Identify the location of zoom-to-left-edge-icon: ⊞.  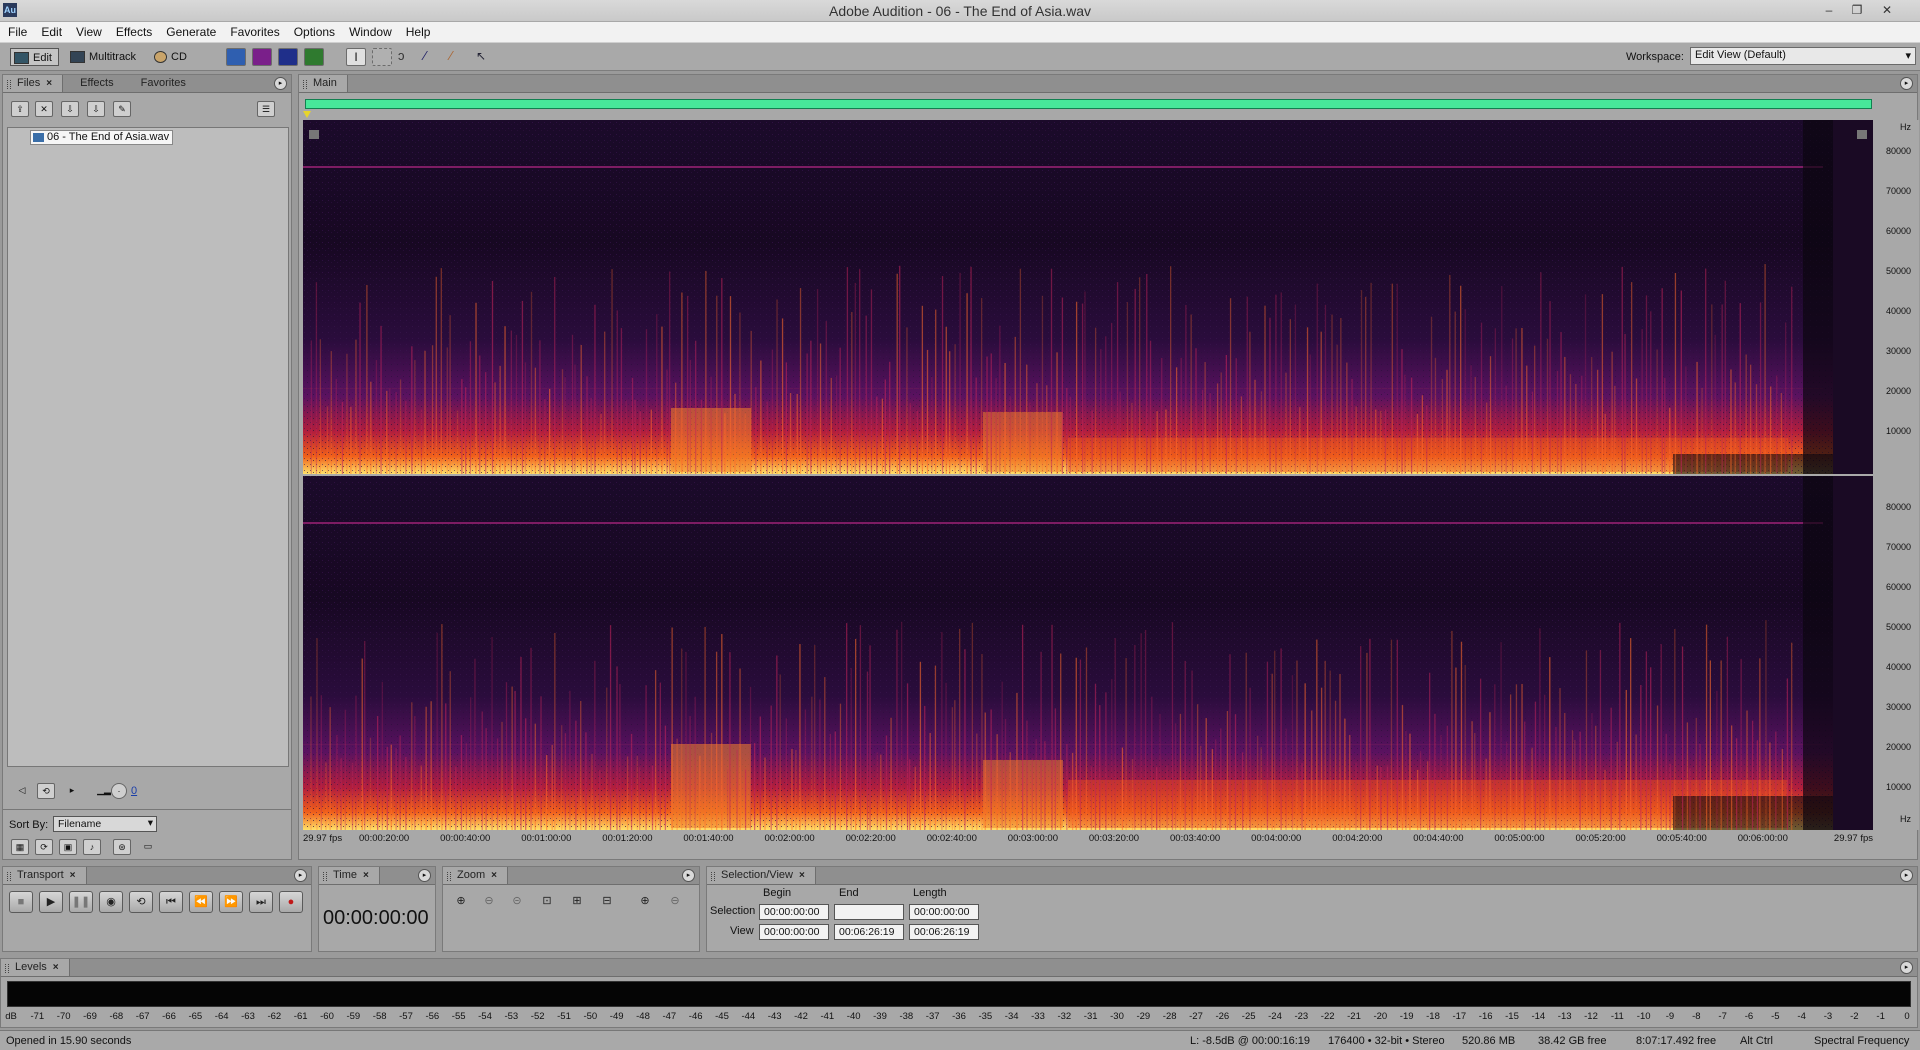
(577, 902).